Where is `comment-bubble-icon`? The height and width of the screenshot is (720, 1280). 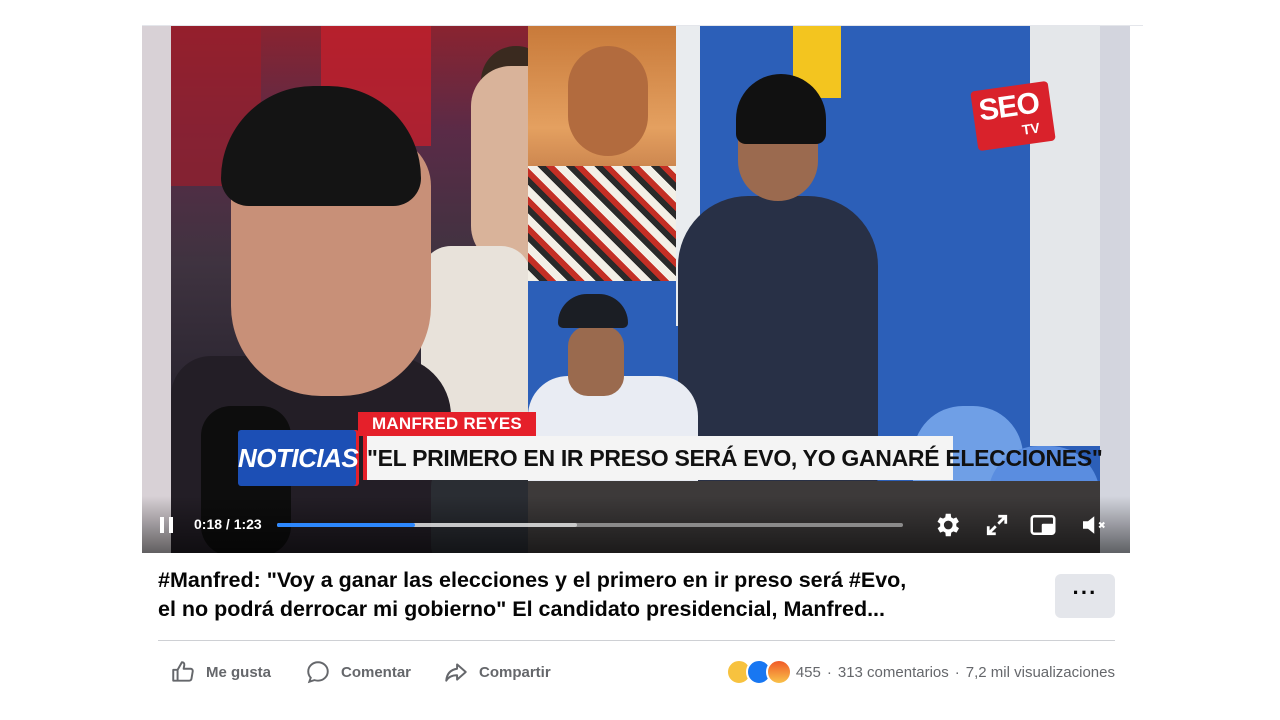
comment-bubble-icon is located at coordinates (318, 672).